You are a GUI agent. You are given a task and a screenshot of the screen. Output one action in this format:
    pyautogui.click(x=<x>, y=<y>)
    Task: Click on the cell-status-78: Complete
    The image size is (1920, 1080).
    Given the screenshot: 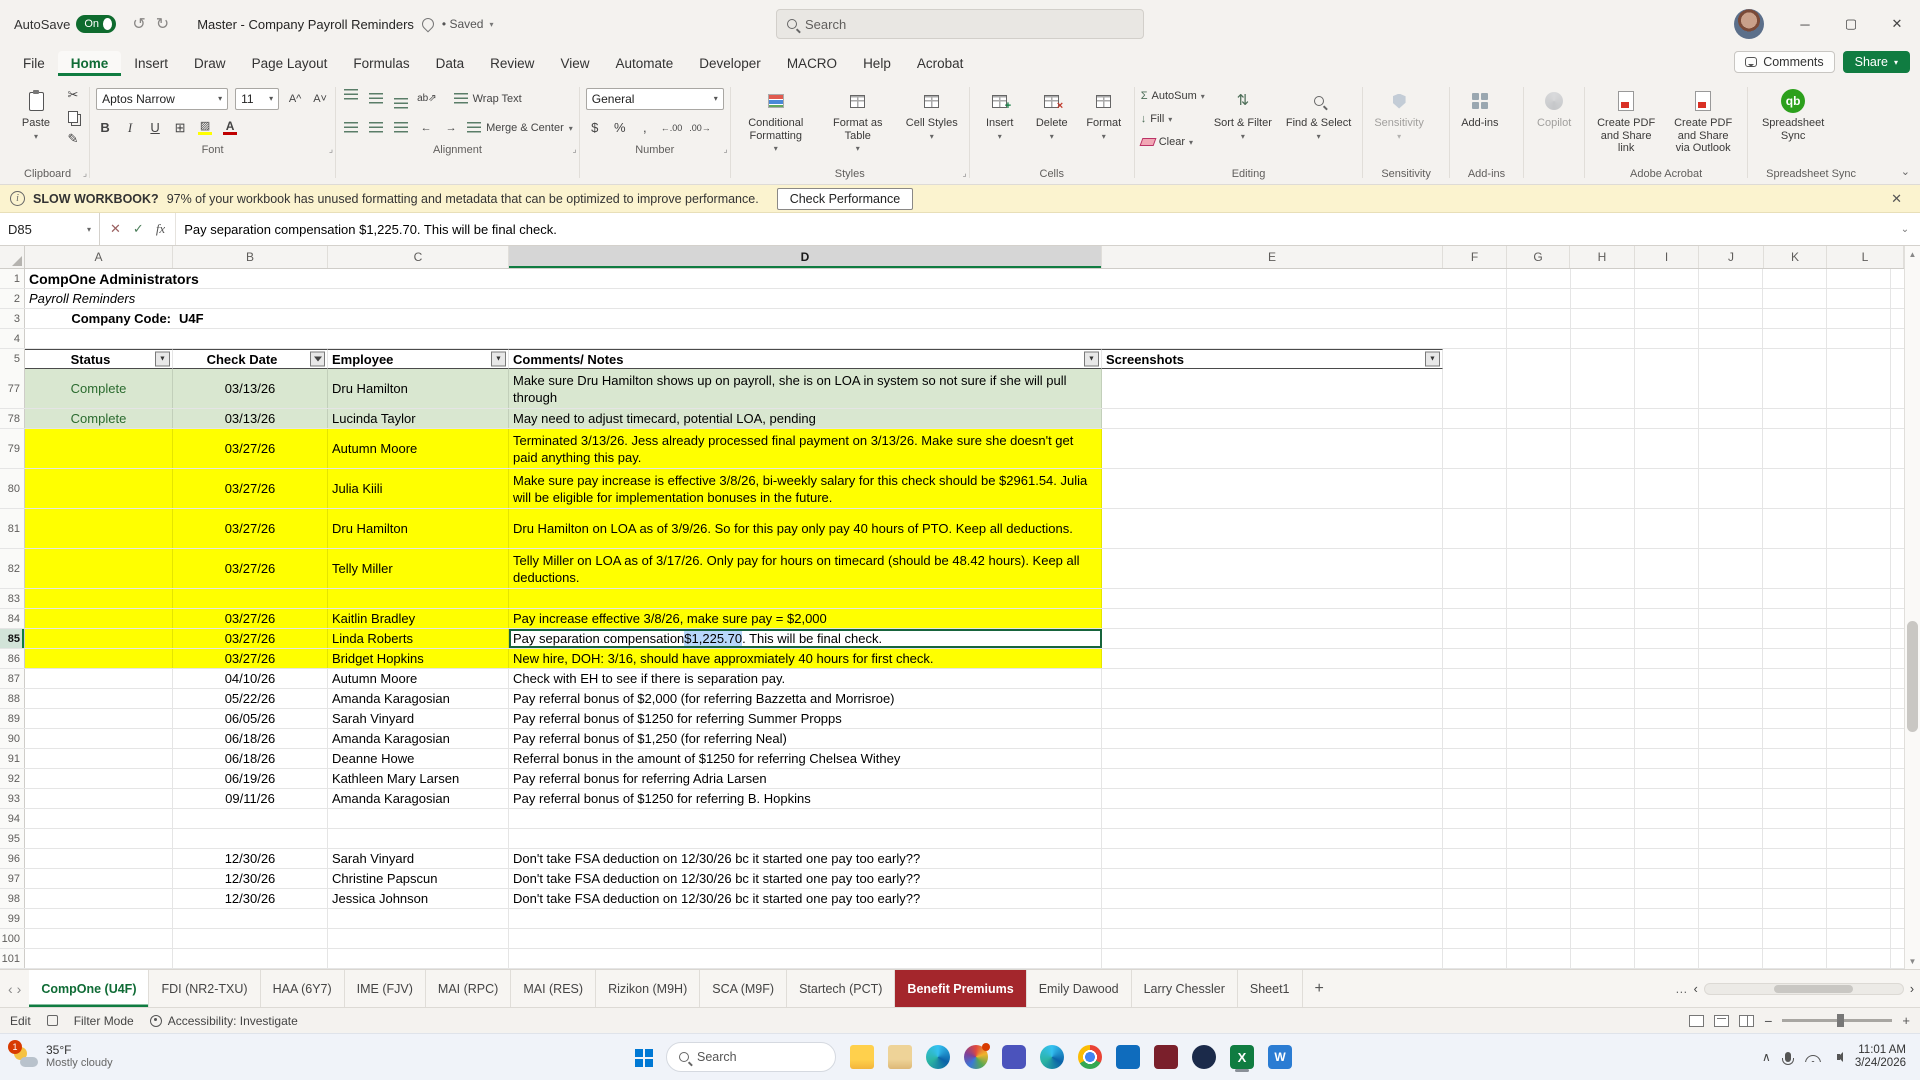 What is the action you would take?
    pyautogui.click(x=99, y=418)
    